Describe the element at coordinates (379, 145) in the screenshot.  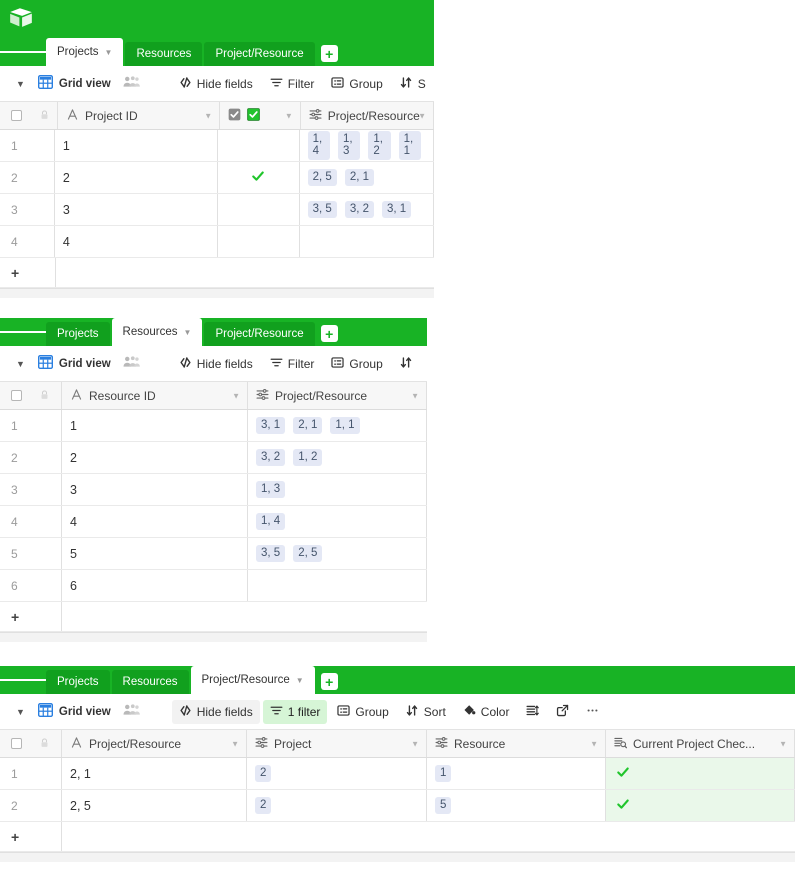
I see `linked-record-chip: 1, 2` at that location.